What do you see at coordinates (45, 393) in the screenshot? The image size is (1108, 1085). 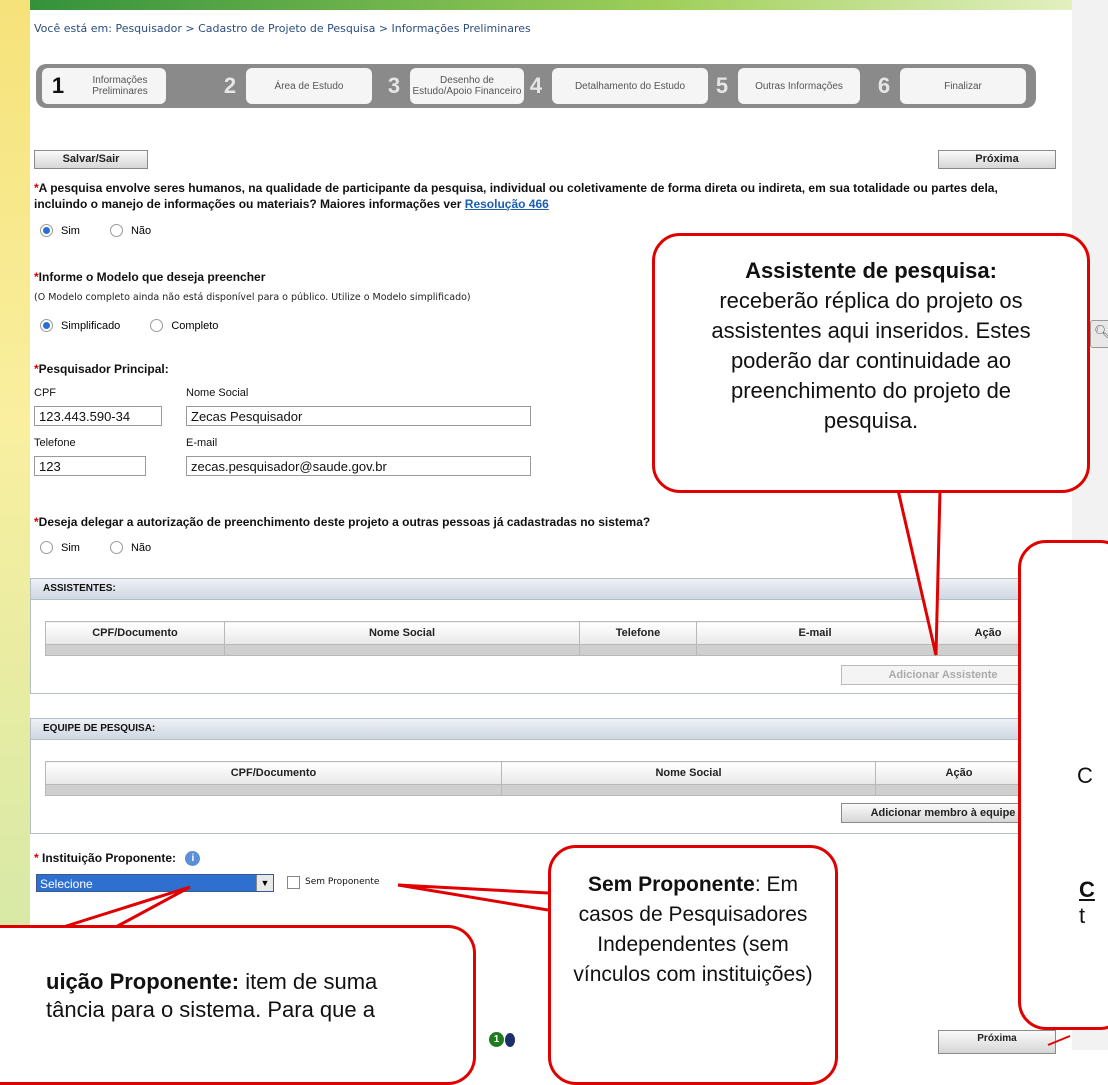 I see `cpf-label: CPF` at bounding box center [45, 393].